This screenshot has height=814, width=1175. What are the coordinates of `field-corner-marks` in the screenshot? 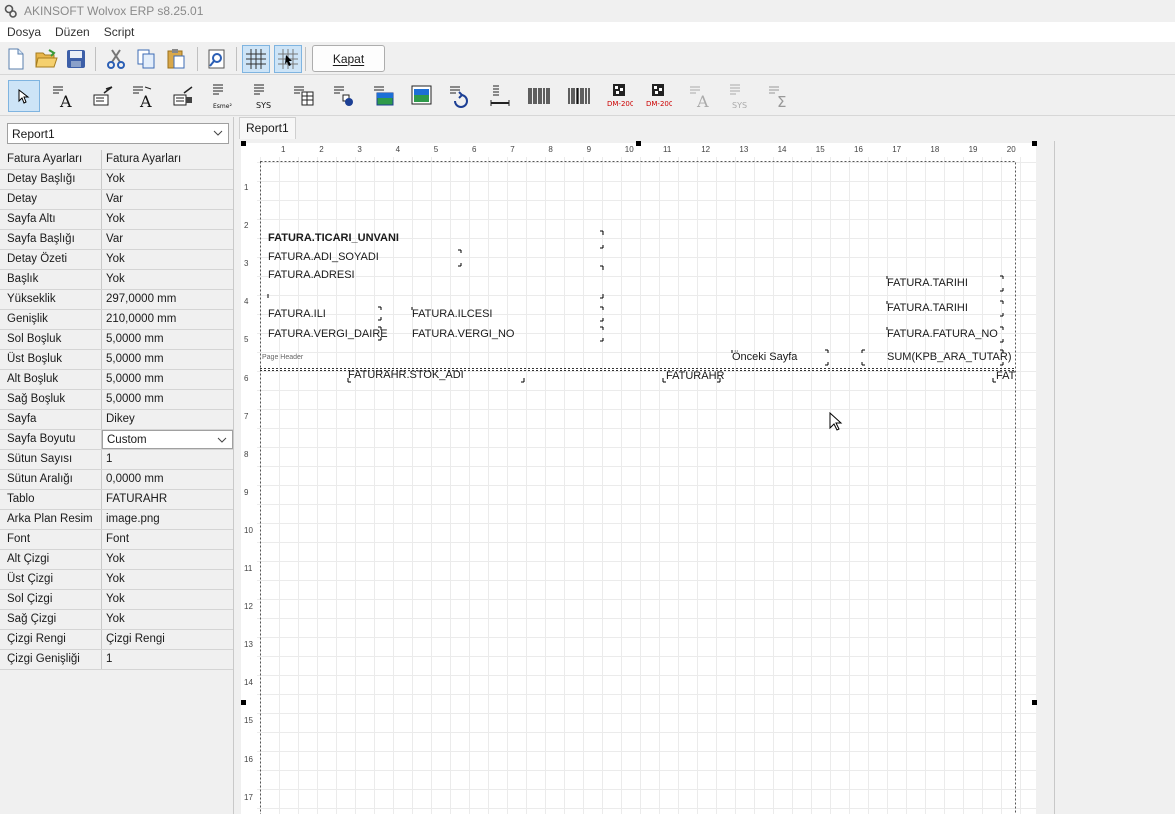 It's located at (635, 306).